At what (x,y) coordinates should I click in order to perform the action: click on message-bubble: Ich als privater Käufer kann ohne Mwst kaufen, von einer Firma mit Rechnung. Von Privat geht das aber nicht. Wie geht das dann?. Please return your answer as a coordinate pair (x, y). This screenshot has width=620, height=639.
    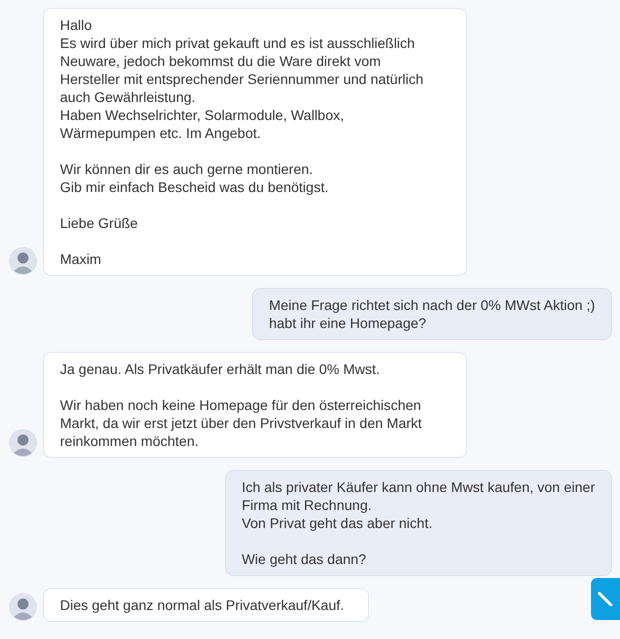
    Looking at the image, I should click on (418, 523).